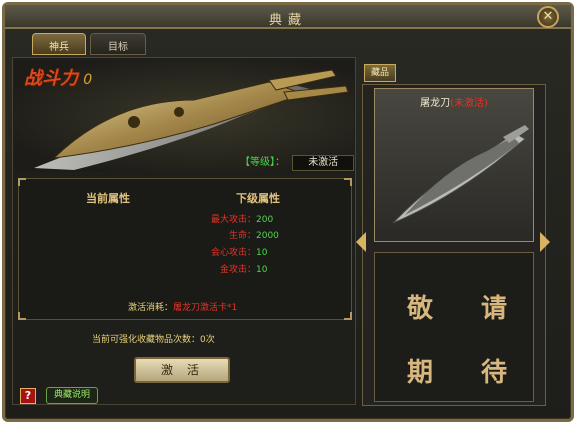  Describe the element at coordinates (88, 80) in the screenshot. I see `power-value: 0` at that location.